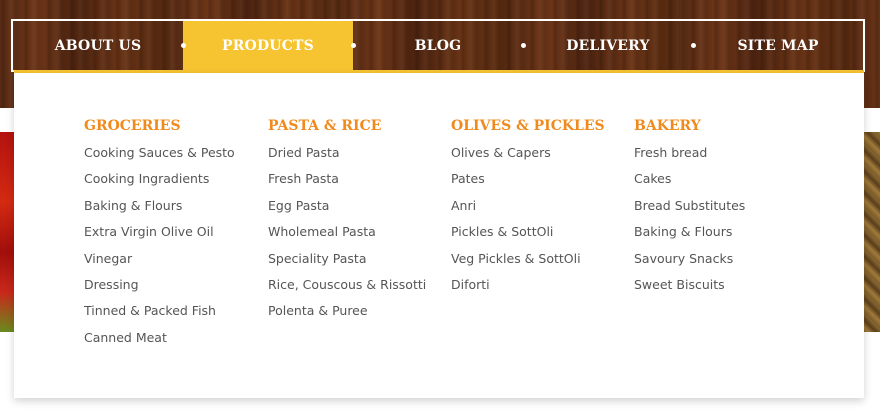 The width and height of the screenshot is (880, 414). Describe the element at coordinates (359, 285) in the screenshot. I see `menu-link: Rice, Couscous & Rissotti` at that location.